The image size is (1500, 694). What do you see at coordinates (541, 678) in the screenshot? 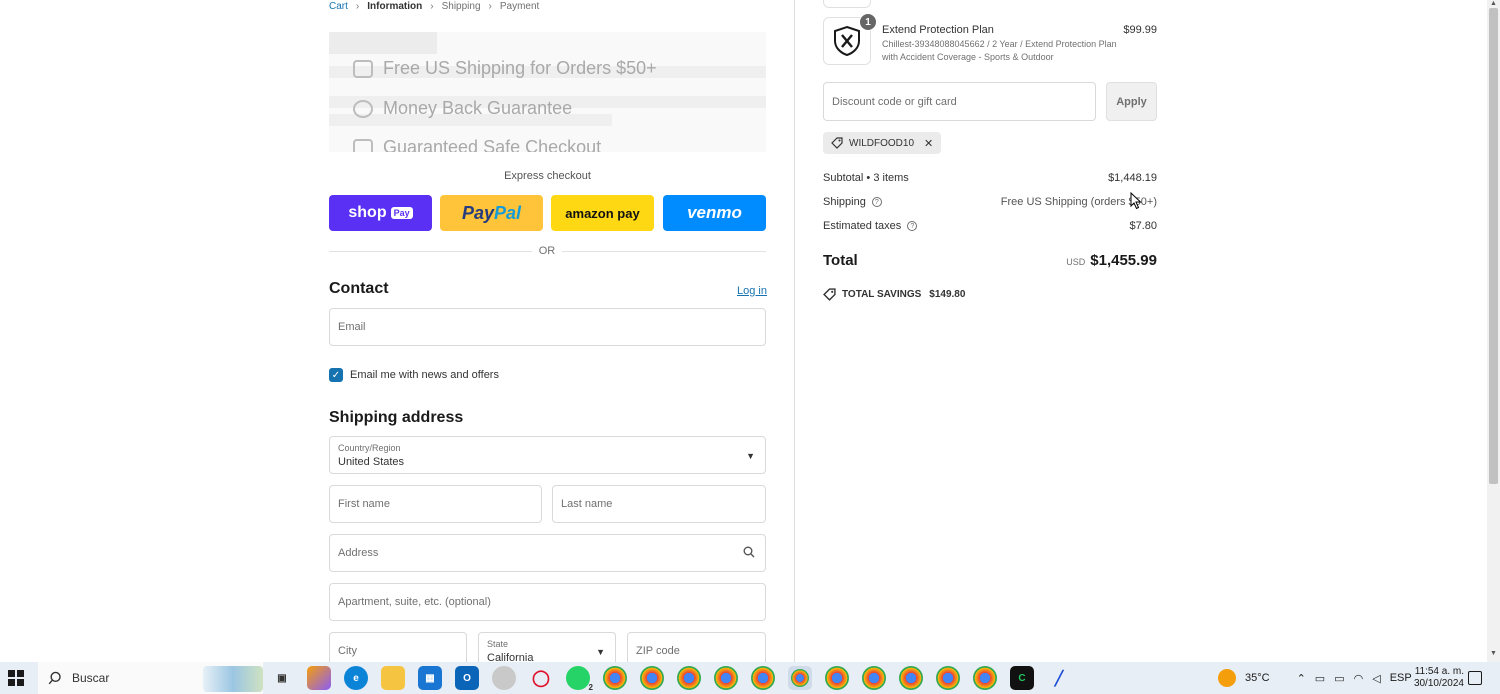
I see `opera-icon: ◯` at bounding box center [541, 678].